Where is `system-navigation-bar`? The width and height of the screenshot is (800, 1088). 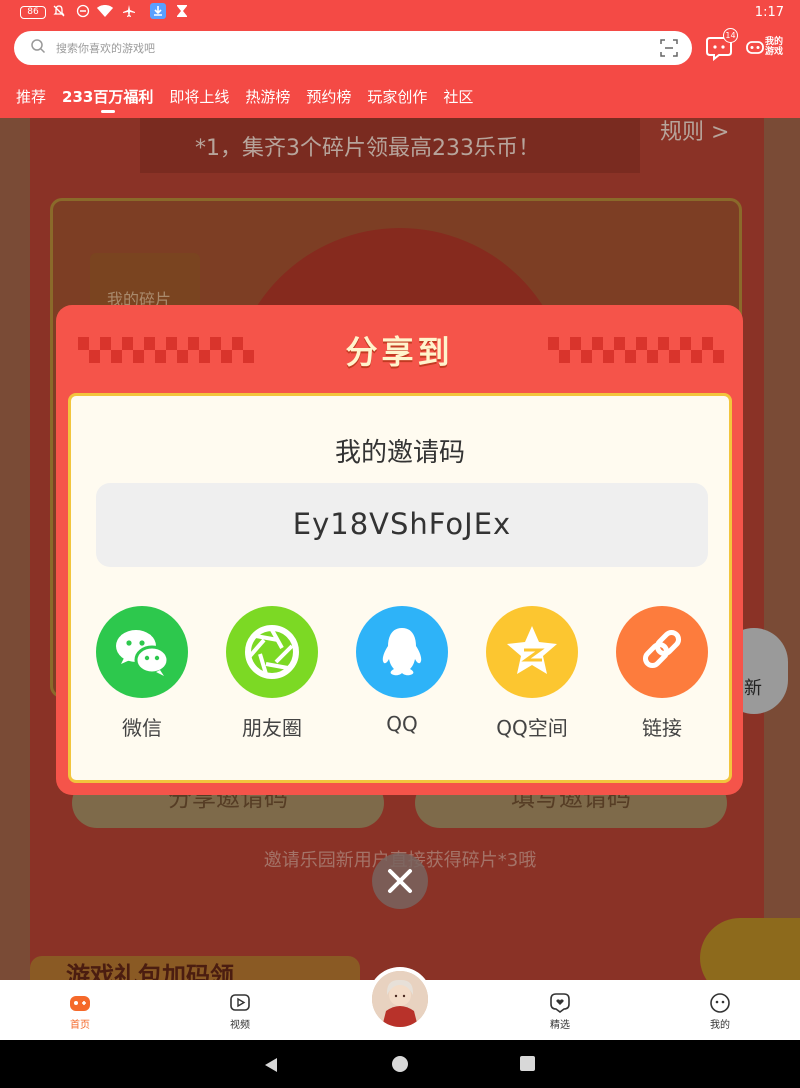
system-navigation-bar is located at coordinates (400, 1064).